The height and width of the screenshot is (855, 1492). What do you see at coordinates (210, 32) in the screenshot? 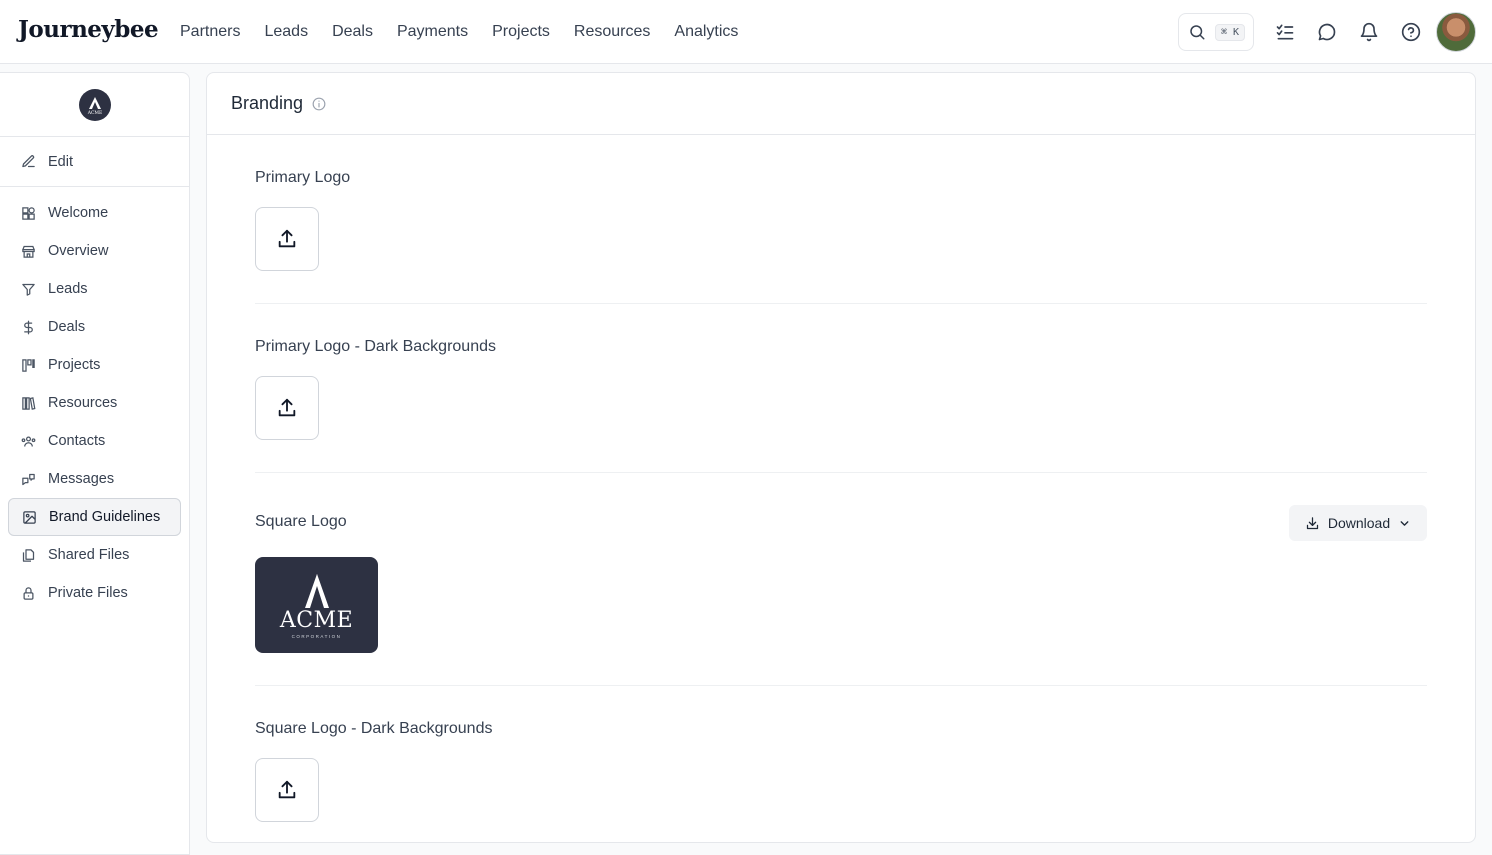
I see `nav-partners: Partners` at bounding box center [210, 32].